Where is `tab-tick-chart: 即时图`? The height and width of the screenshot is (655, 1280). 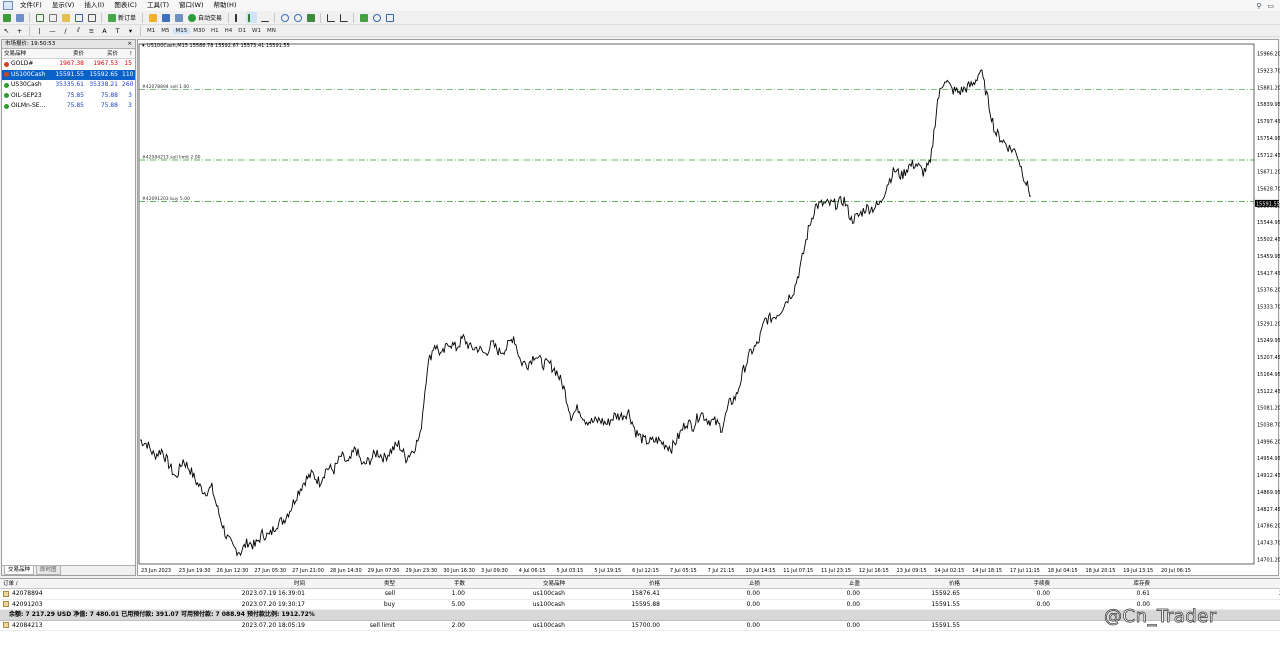
tab-tick-chart: 即时图 is located at coordinates (48, 570).